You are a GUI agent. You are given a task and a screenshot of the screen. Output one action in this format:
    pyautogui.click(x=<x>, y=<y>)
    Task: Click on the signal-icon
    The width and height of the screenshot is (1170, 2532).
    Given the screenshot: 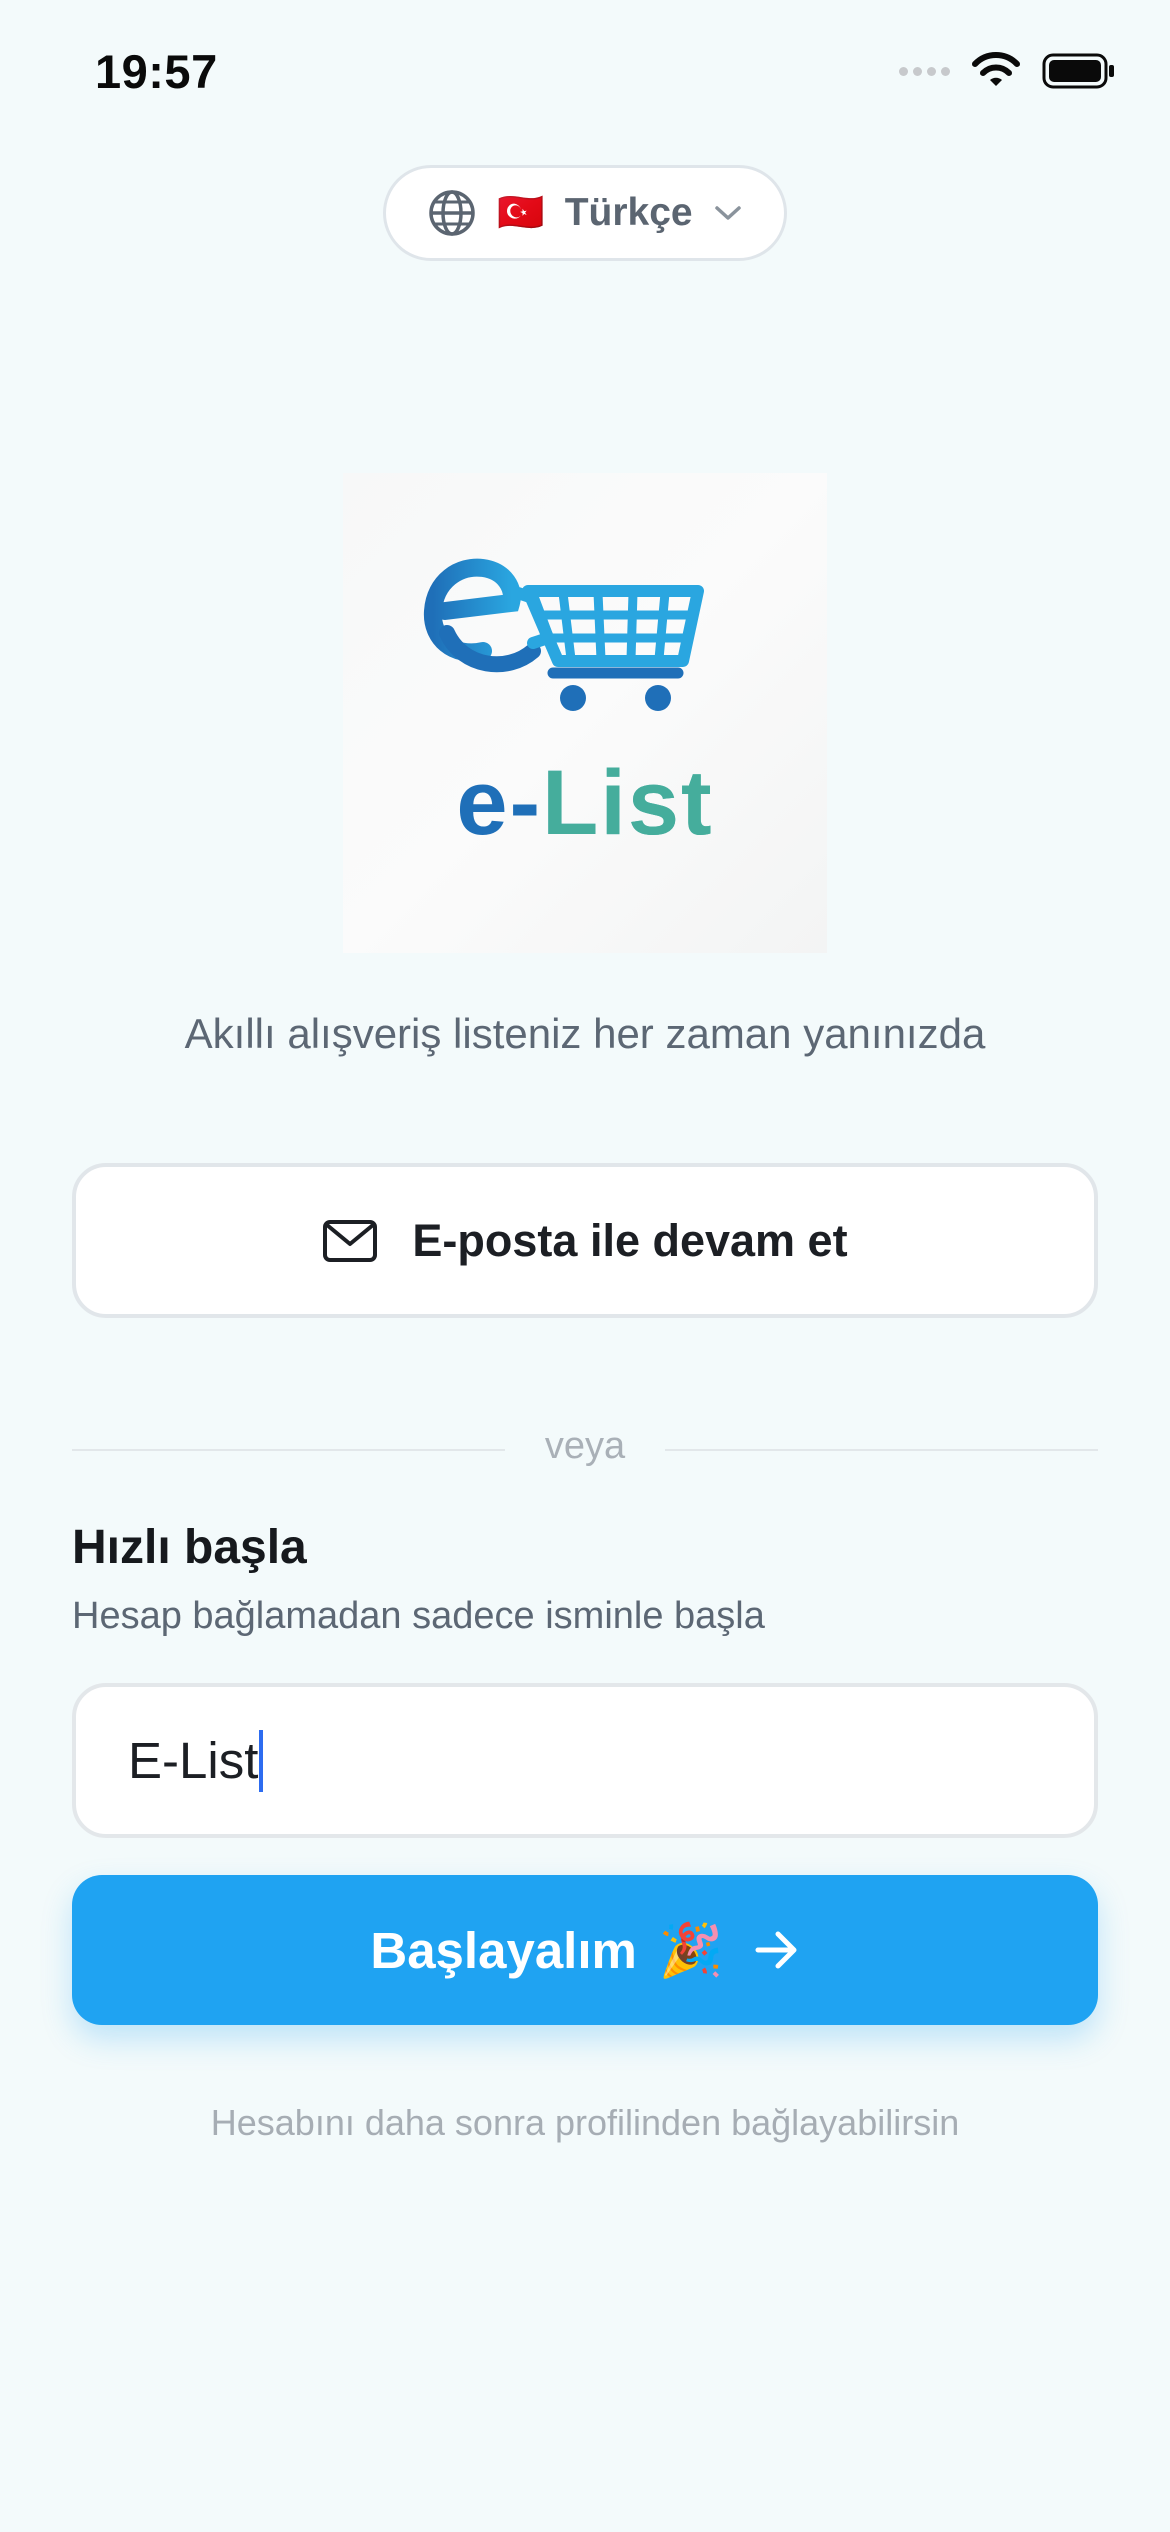 What is the action you would take?
    pyautogui.click(x=924, y=71)
    